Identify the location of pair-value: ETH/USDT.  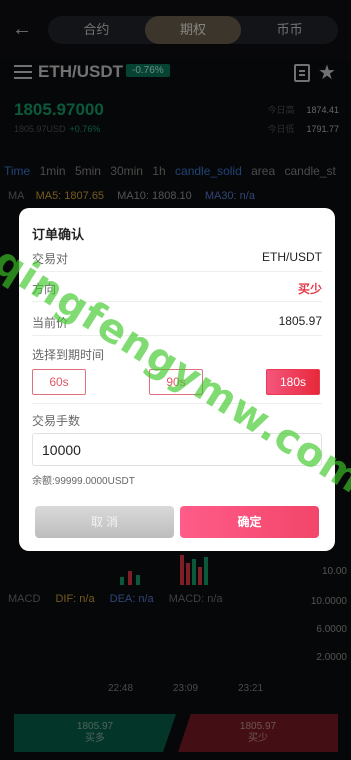
(292, 257).